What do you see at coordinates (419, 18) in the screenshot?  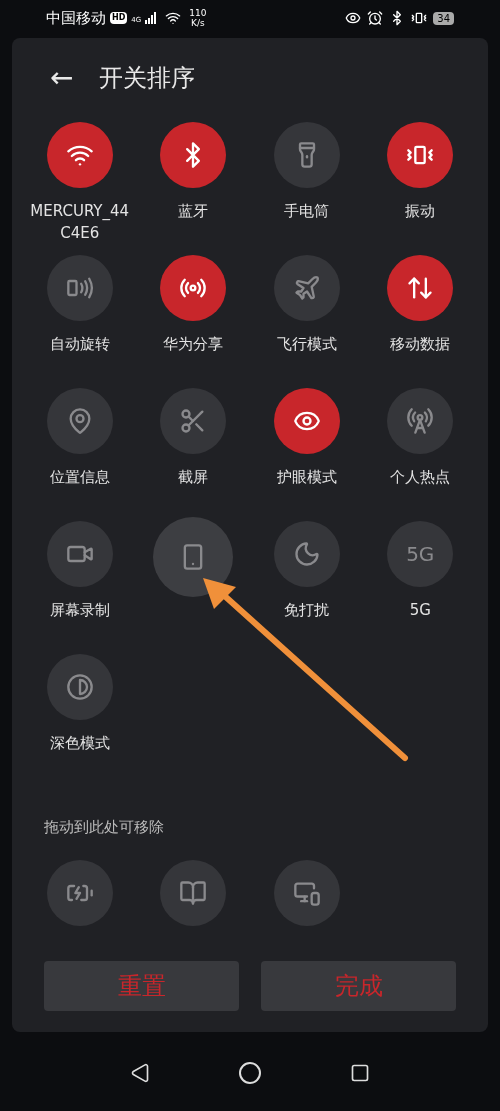 I see `vibrate-status-icon` at bounding box center [419, 18].